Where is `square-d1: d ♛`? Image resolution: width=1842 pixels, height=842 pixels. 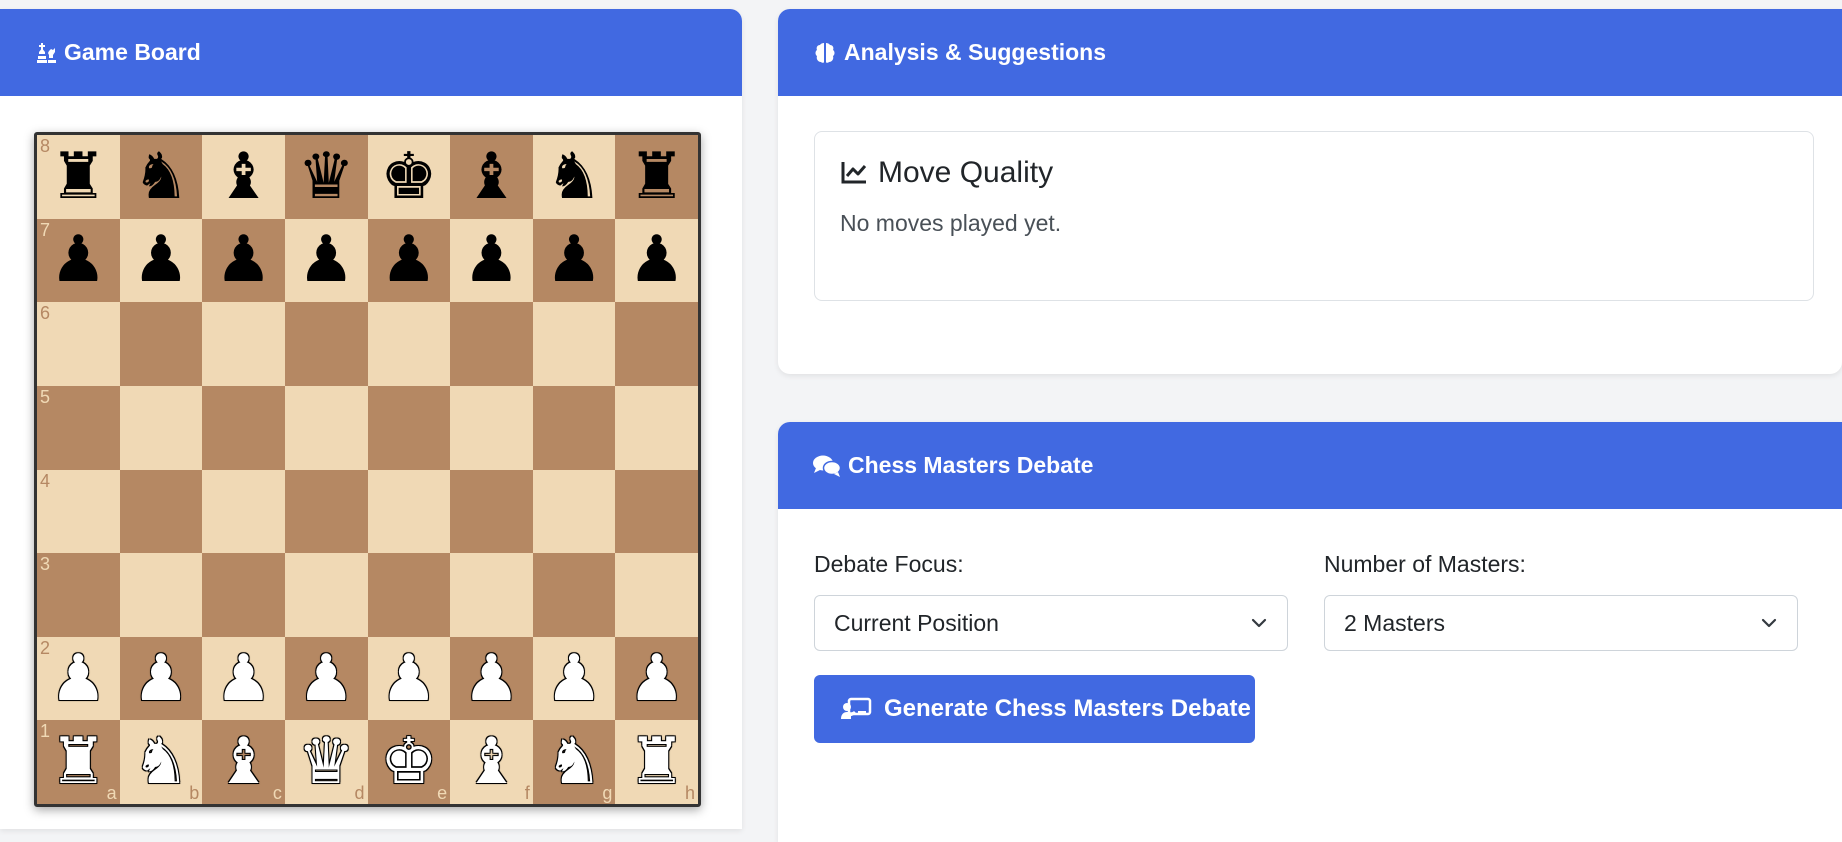
square-d1: d ♛ is located at coordinates (326, 762).